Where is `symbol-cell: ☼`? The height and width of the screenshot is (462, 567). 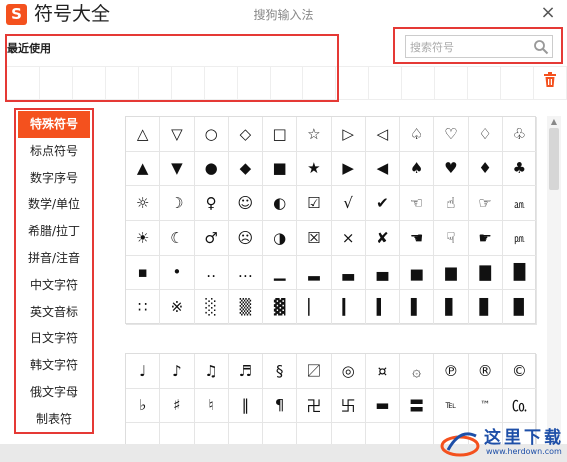
symbol-cell: ☼ is located at coordinates (143, 203).